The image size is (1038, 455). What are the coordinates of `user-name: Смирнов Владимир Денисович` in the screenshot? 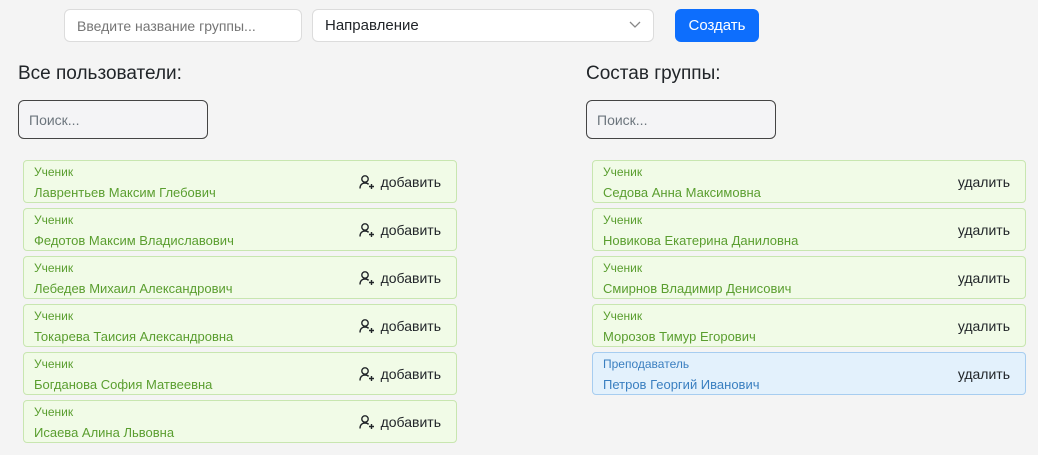 It's located at (697, 288).